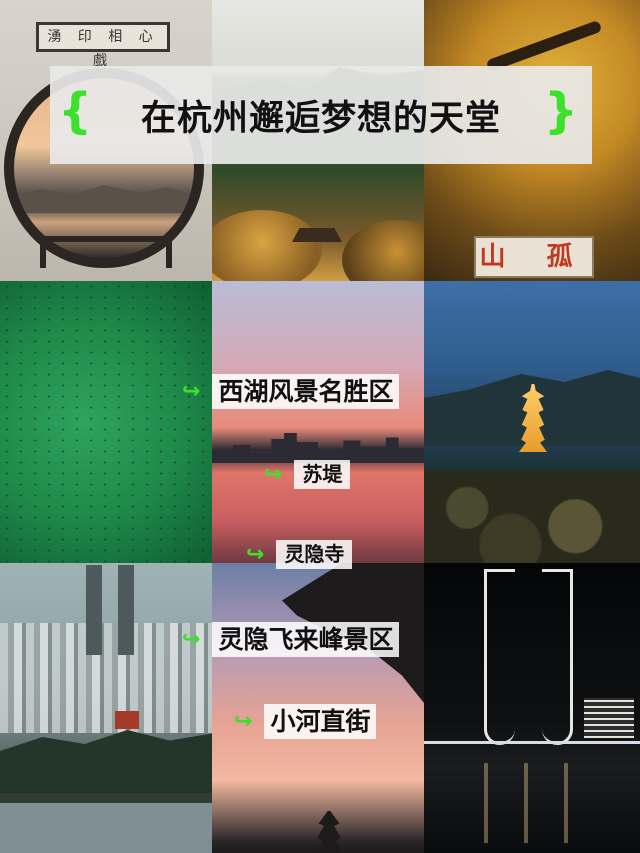  I want to click on label-text: 苏堤, so click(322, 474).